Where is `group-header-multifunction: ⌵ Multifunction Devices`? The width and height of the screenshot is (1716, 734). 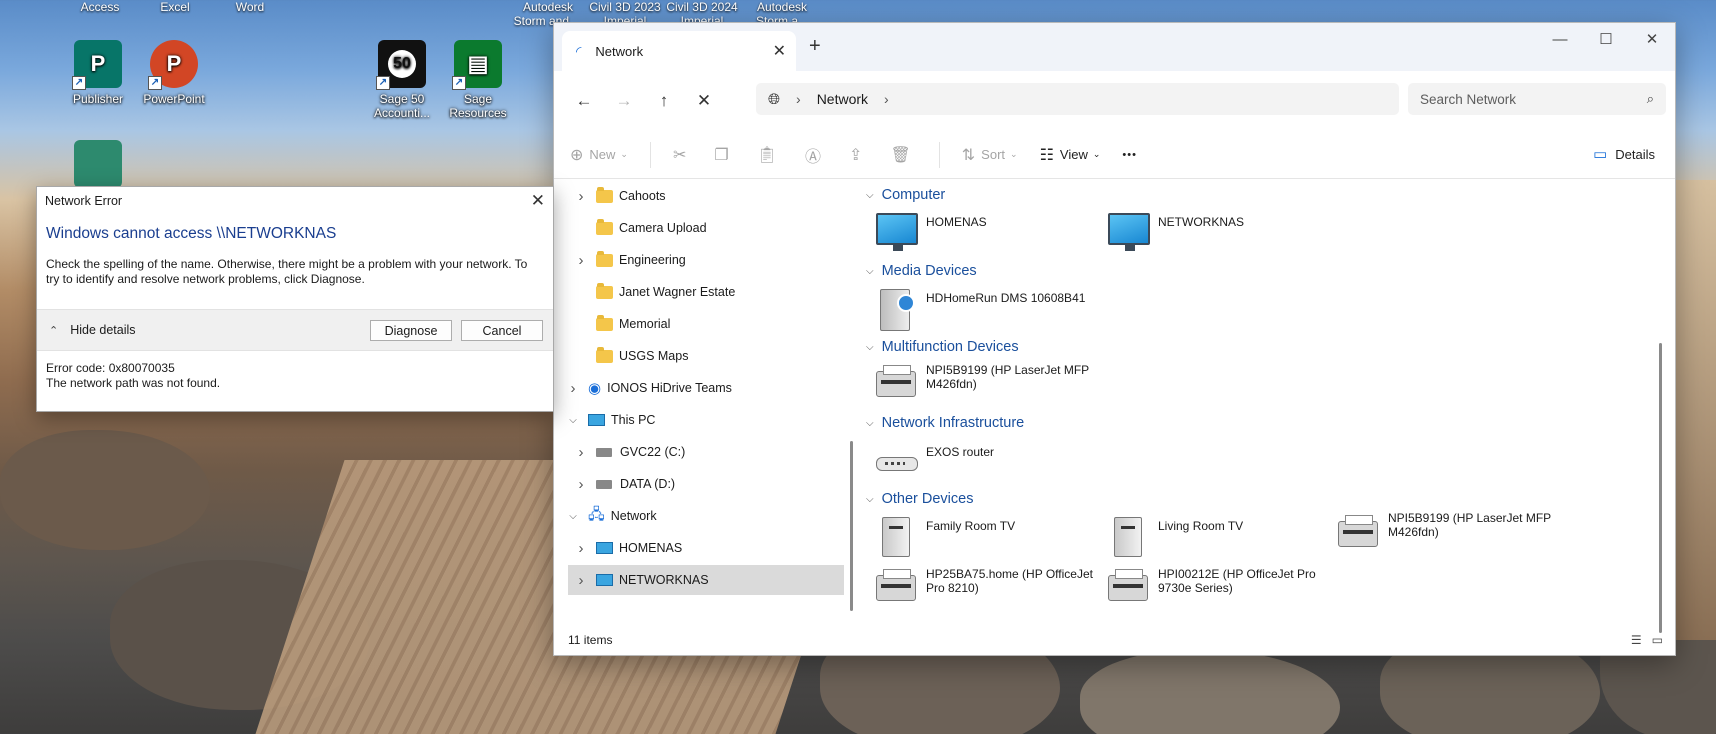
group-header-multifunction: ⌵ Multifunction Devices is located at coordinates (942, 347).